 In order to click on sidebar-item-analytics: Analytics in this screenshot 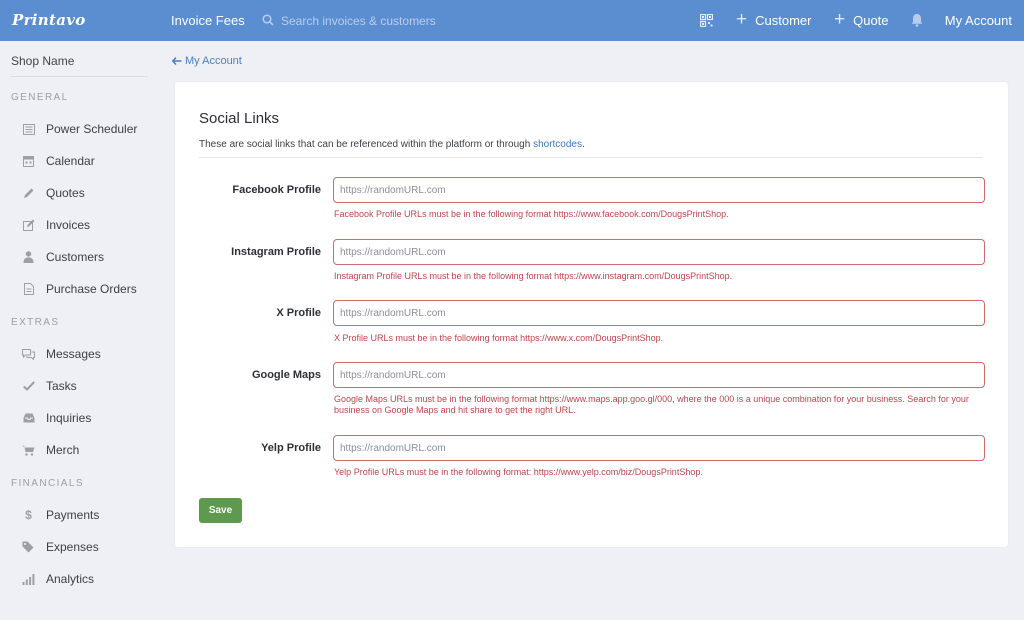, I will do `click(58, 579)`.